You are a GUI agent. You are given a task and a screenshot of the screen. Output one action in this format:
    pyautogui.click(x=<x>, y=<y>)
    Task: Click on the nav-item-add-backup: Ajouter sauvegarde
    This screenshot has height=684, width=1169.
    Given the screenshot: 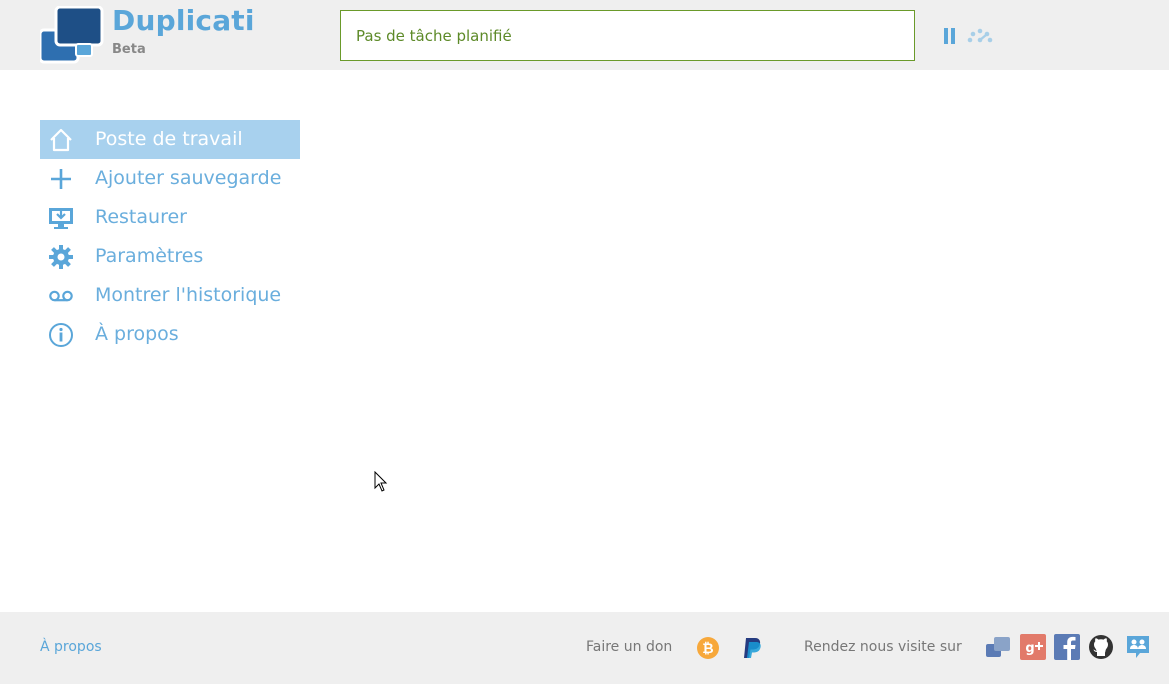 What is the action you would take?
    pyautogui.click(x=170, y=178)
    